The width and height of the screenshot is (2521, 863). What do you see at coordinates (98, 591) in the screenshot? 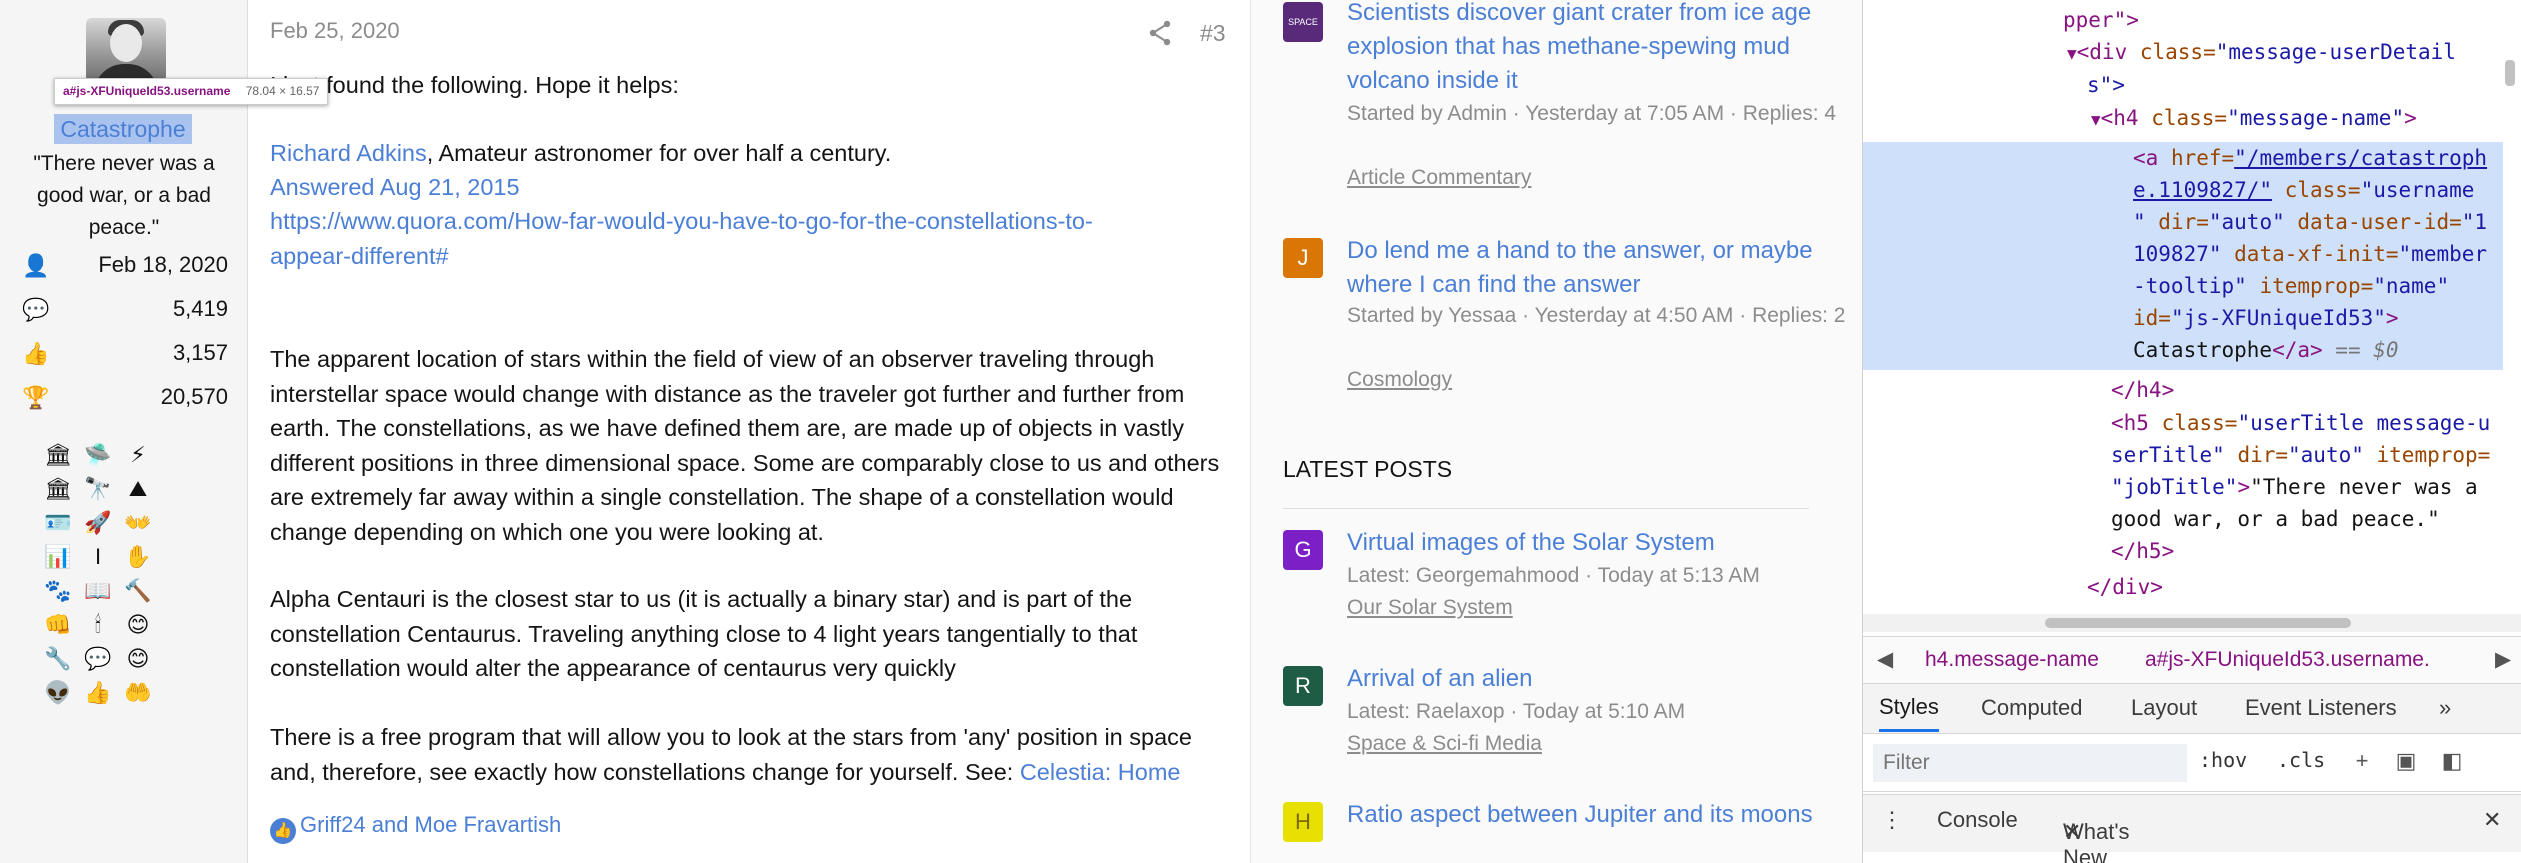
I see `trophy-icon: 📖` at bounding box center [98, 591].